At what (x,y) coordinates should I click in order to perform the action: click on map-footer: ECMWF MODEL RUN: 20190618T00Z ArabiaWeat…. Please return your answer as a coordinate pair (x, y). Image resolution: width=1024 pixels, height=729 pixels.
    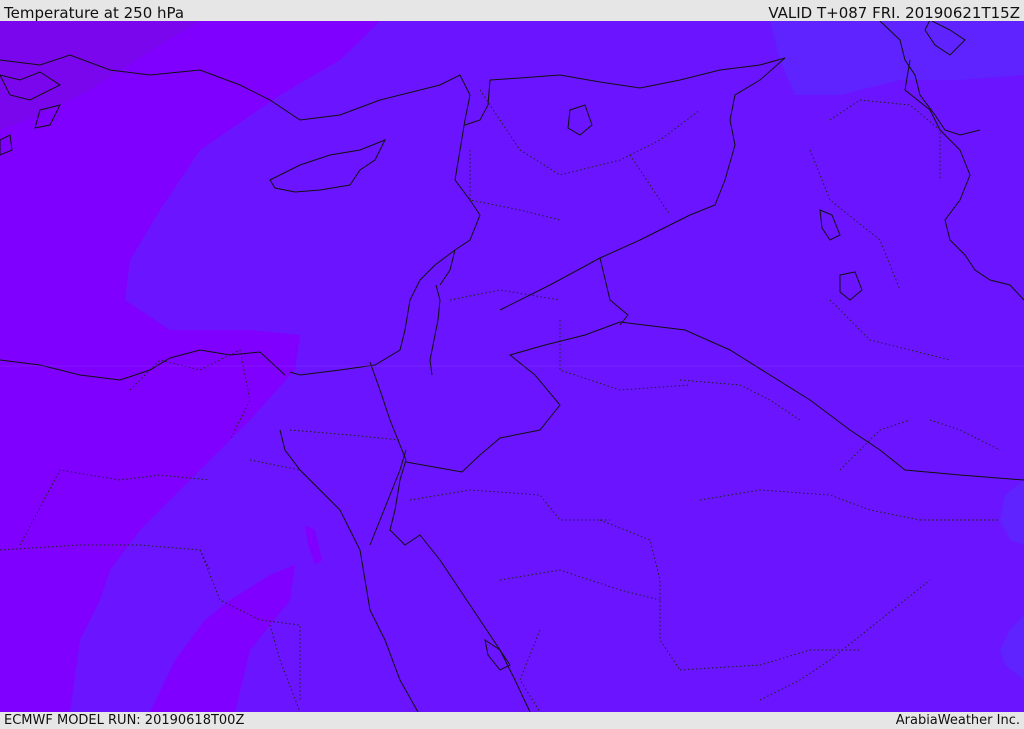
    Looking at the image, I should click on (512, 720).